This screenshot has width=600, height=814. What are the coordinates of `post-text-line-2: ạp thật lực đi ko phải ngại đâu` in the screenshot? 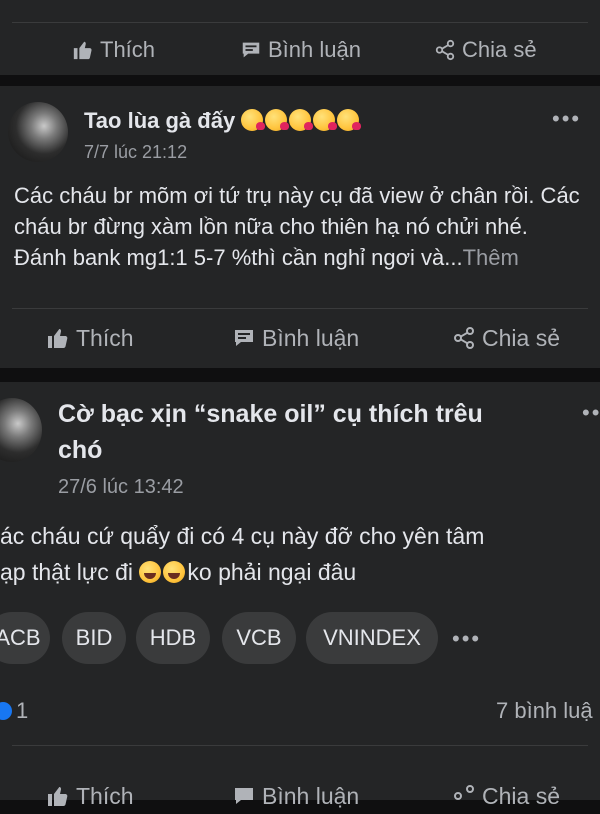 It's located at (300, 572).